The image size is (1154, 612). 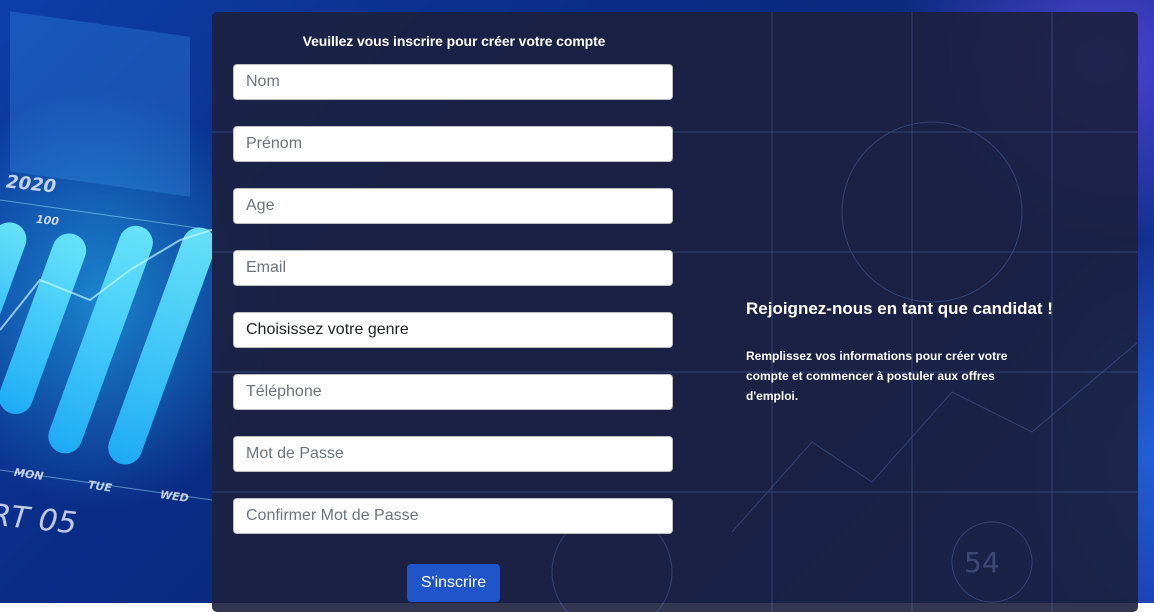 What do you see at coordinates (453, 583) in the screenshot?
I see `signup-button: S'inscrire` at bounding box center [453, 583].